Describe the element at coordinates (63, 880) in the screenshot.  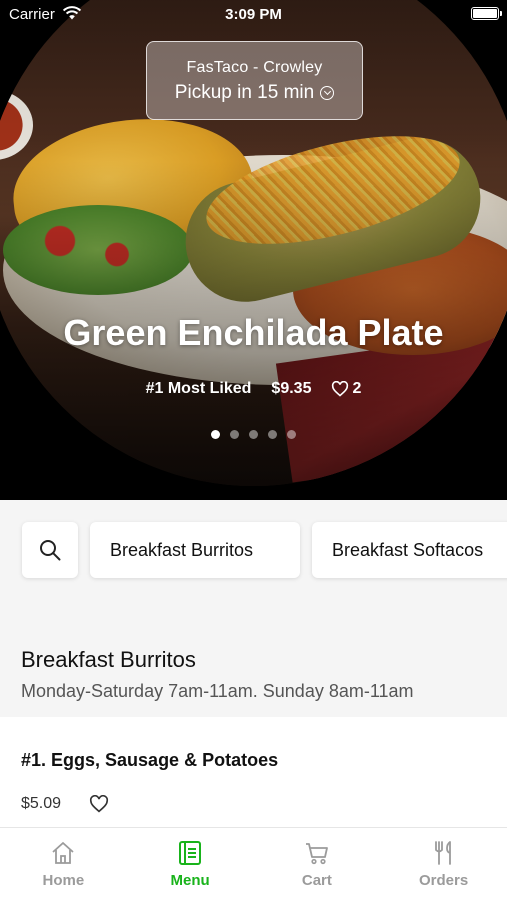
I see `tab-label: Home` at that location.